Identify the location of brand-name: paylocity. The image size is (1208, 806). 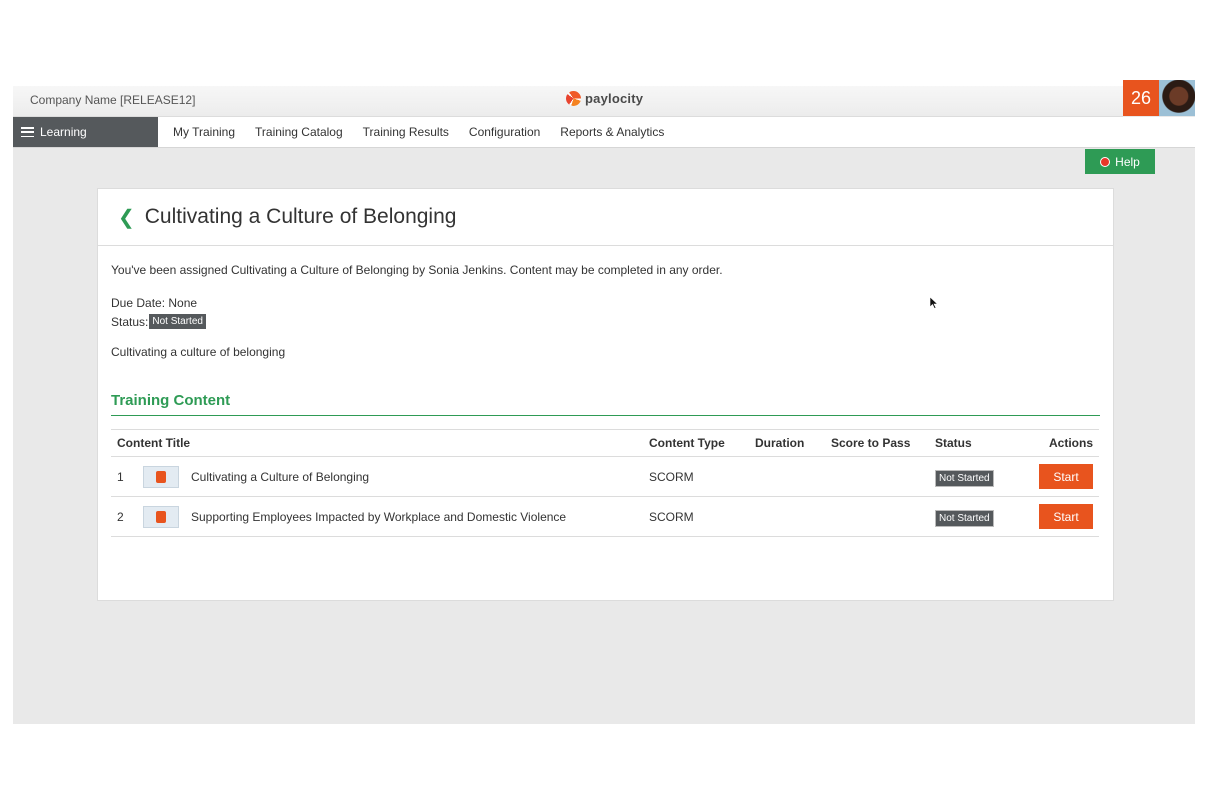
(614, 98).